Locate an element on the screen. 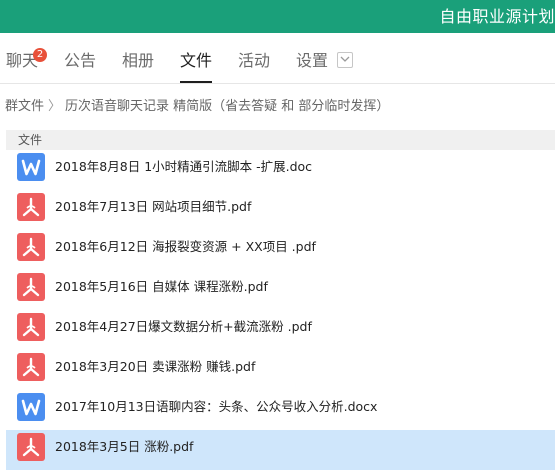 The image size is (555, 470). file-row: 2018年5月16日 自媒体 课程涨粉.pdf is located at coordinates (280, 290).